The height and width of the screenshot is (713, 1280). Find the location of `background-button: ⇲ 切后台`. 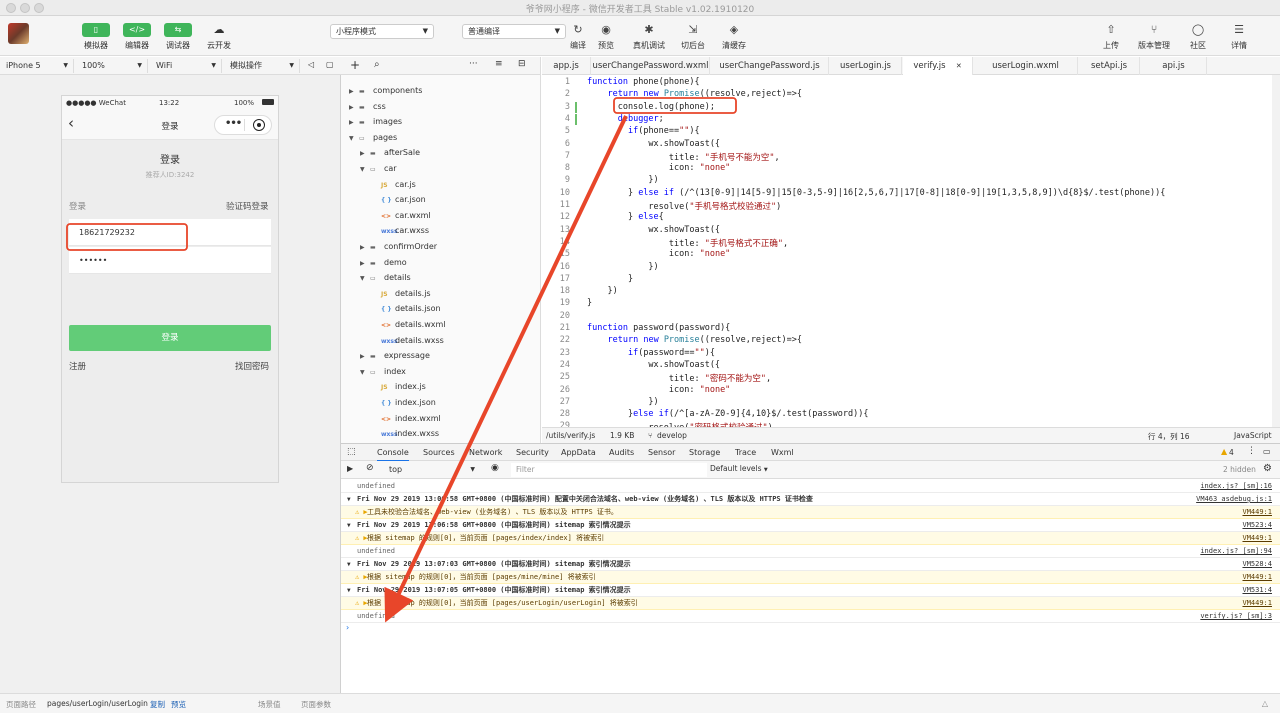

background-button: ⇲ 切后台 is located at coordinates (693, 37).